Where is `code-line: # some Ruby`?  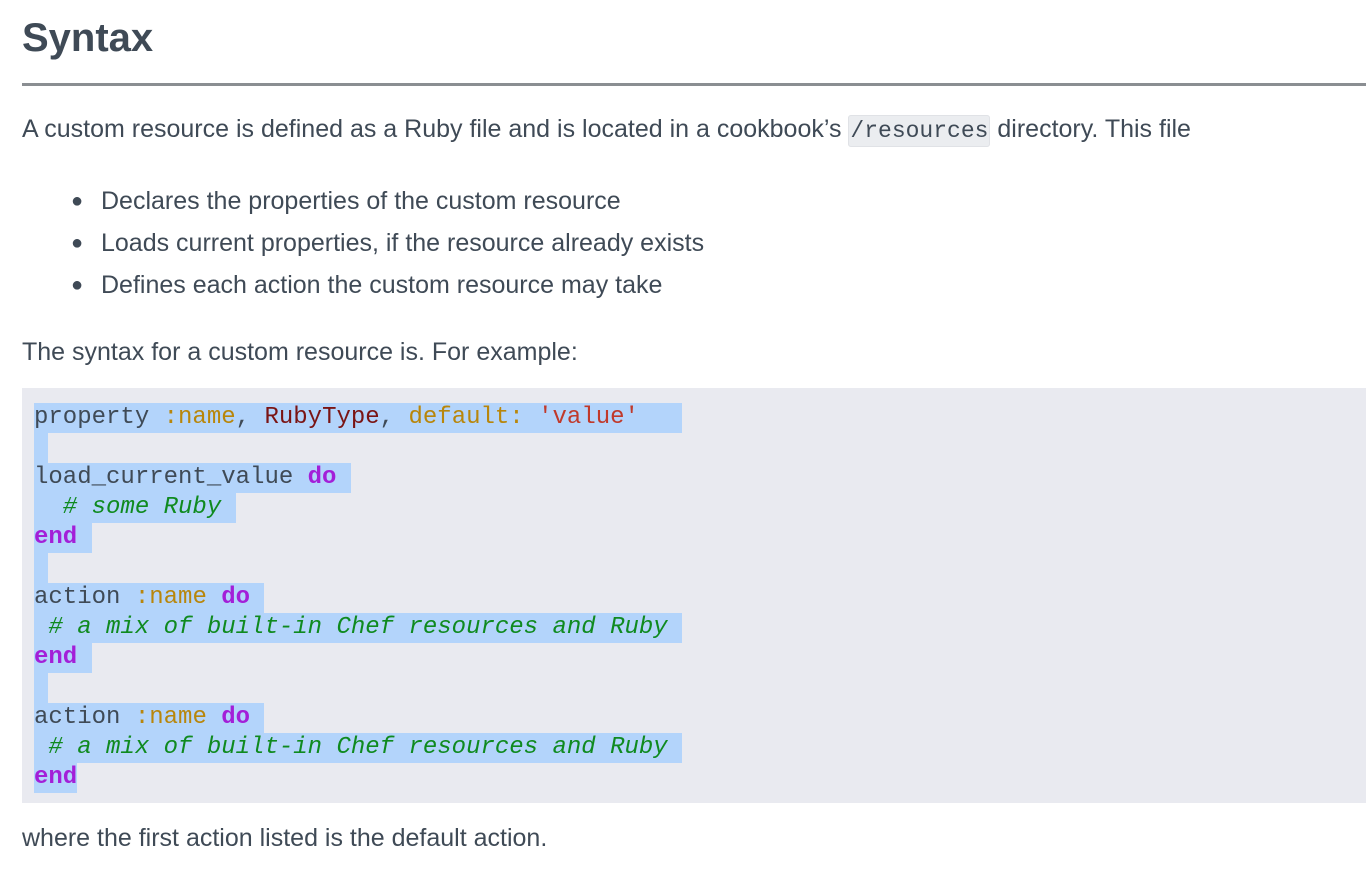
code-line: # some Ruby is located at coordinates (135, 508).